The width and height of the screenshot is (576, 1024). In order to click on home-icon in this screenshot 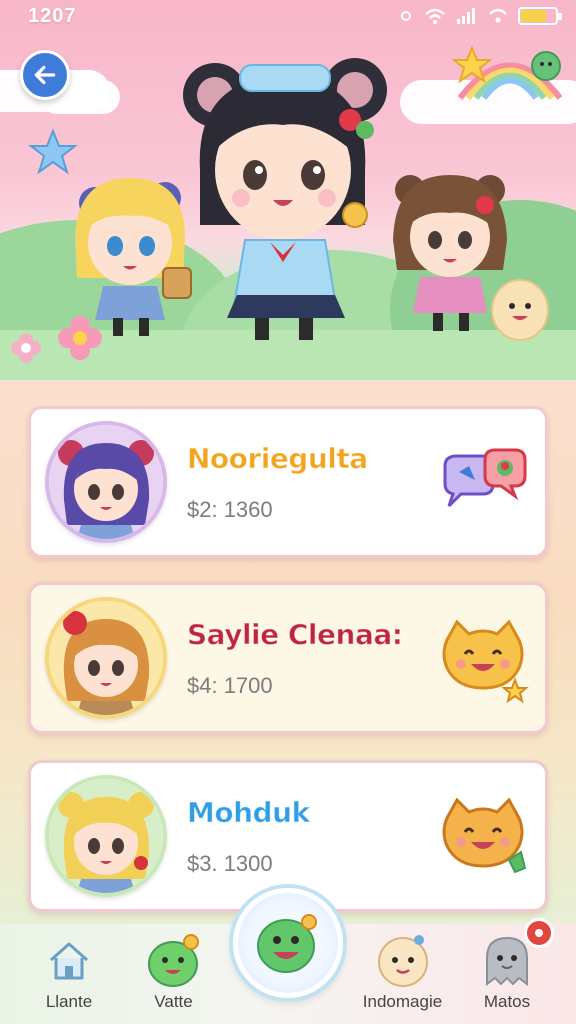, I will do `click(69, 961)`.